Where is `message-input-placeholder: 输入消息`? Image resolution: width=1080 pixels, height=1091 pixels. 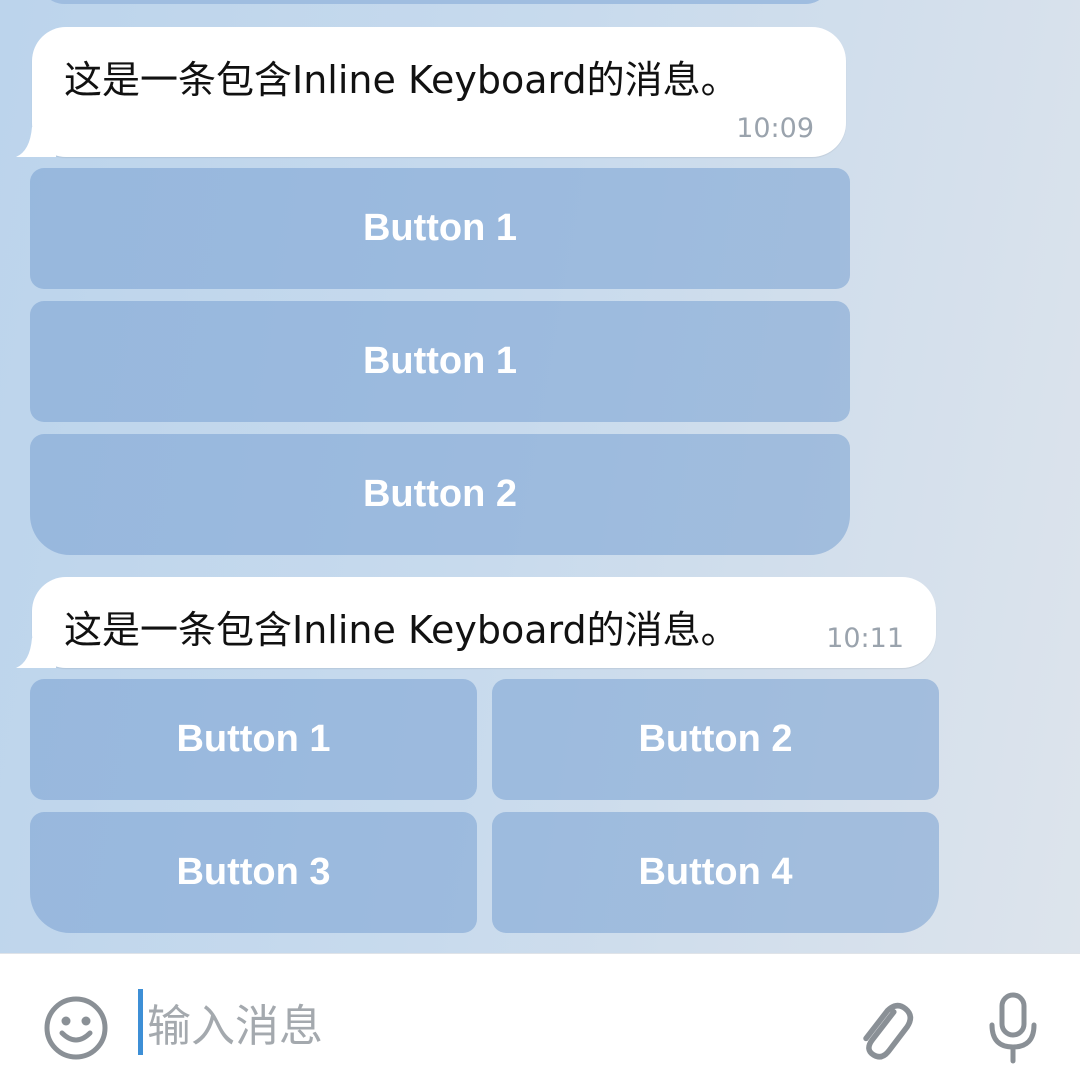
message-input-placeholder: 输入消息 is located at coordinates (235, 1026).